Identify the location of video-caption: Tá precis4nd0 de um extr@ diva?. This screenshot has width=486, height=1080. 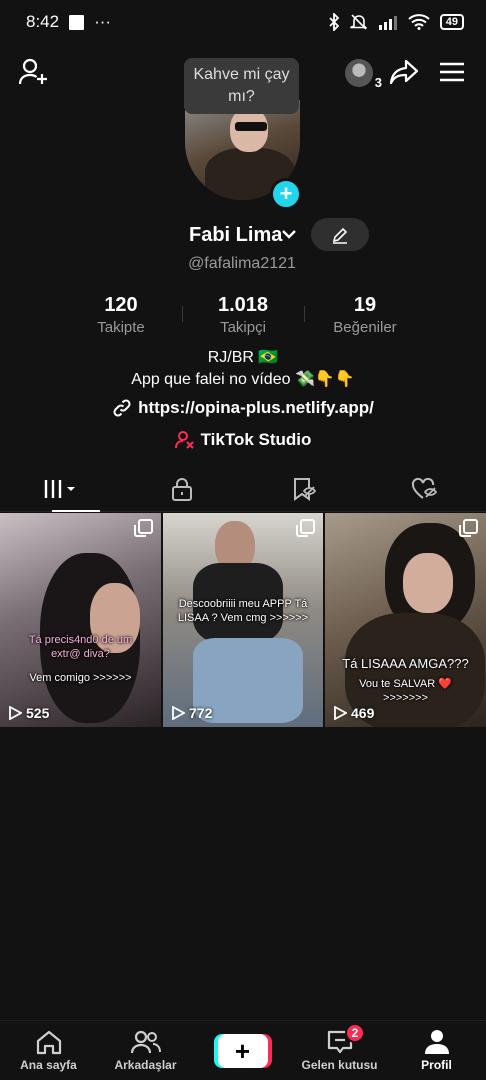
(80, 647).